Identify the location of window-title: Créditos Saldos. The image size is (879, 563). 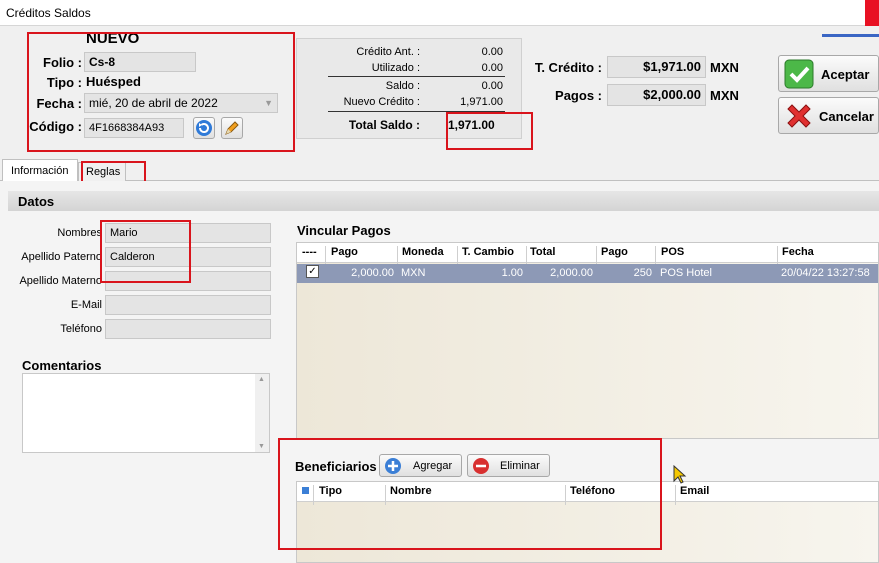
(48, 13).